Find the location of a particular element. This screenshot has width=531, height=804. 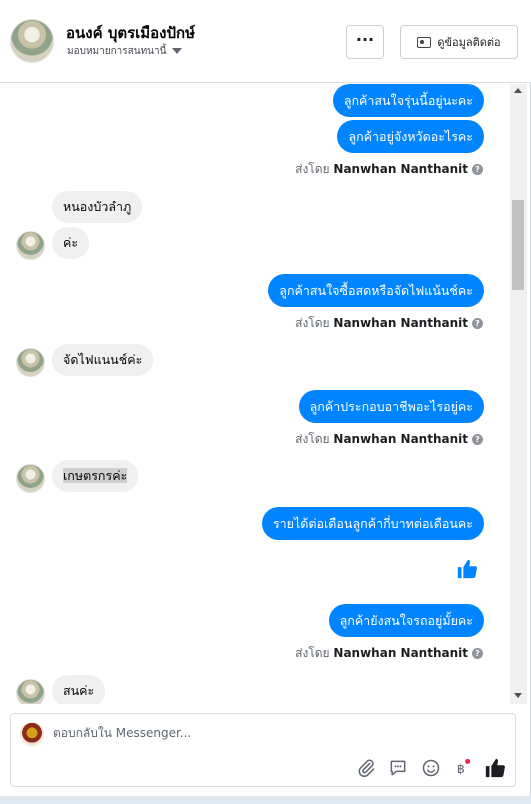

attachment-icon is located at coordinates (366, 768).